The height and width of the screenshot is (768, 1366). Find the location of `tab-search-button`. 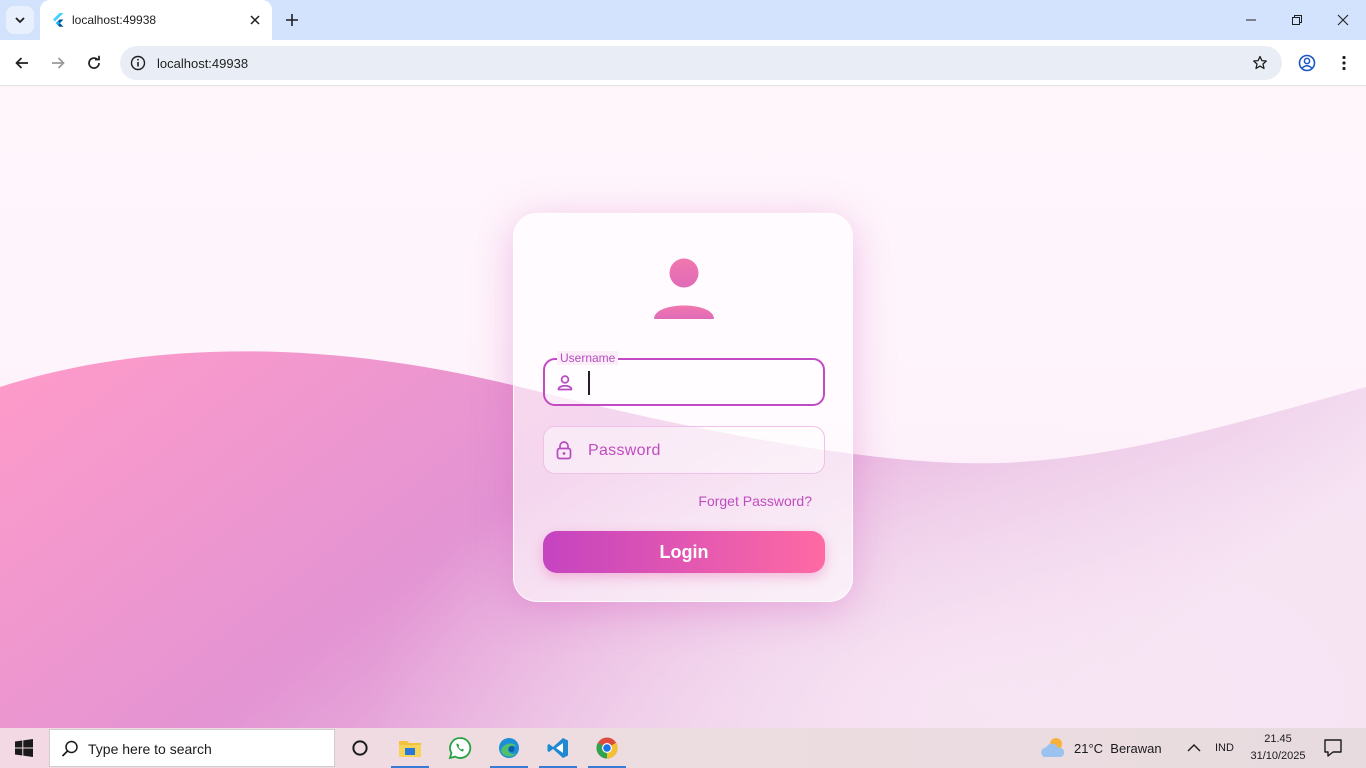

tab-search-button is located at coordinates (20, 20).